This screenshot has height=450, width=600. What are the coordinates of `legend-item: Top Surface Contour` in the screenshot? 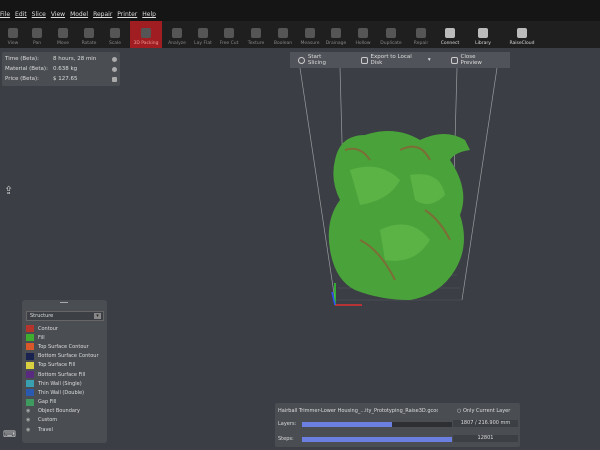 It's located at (64, 346).